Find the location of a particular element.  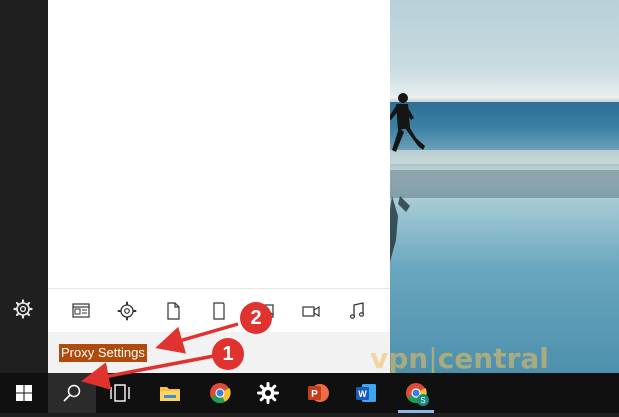

chrome-profile-icon: S is located at coordinates (417, 394).